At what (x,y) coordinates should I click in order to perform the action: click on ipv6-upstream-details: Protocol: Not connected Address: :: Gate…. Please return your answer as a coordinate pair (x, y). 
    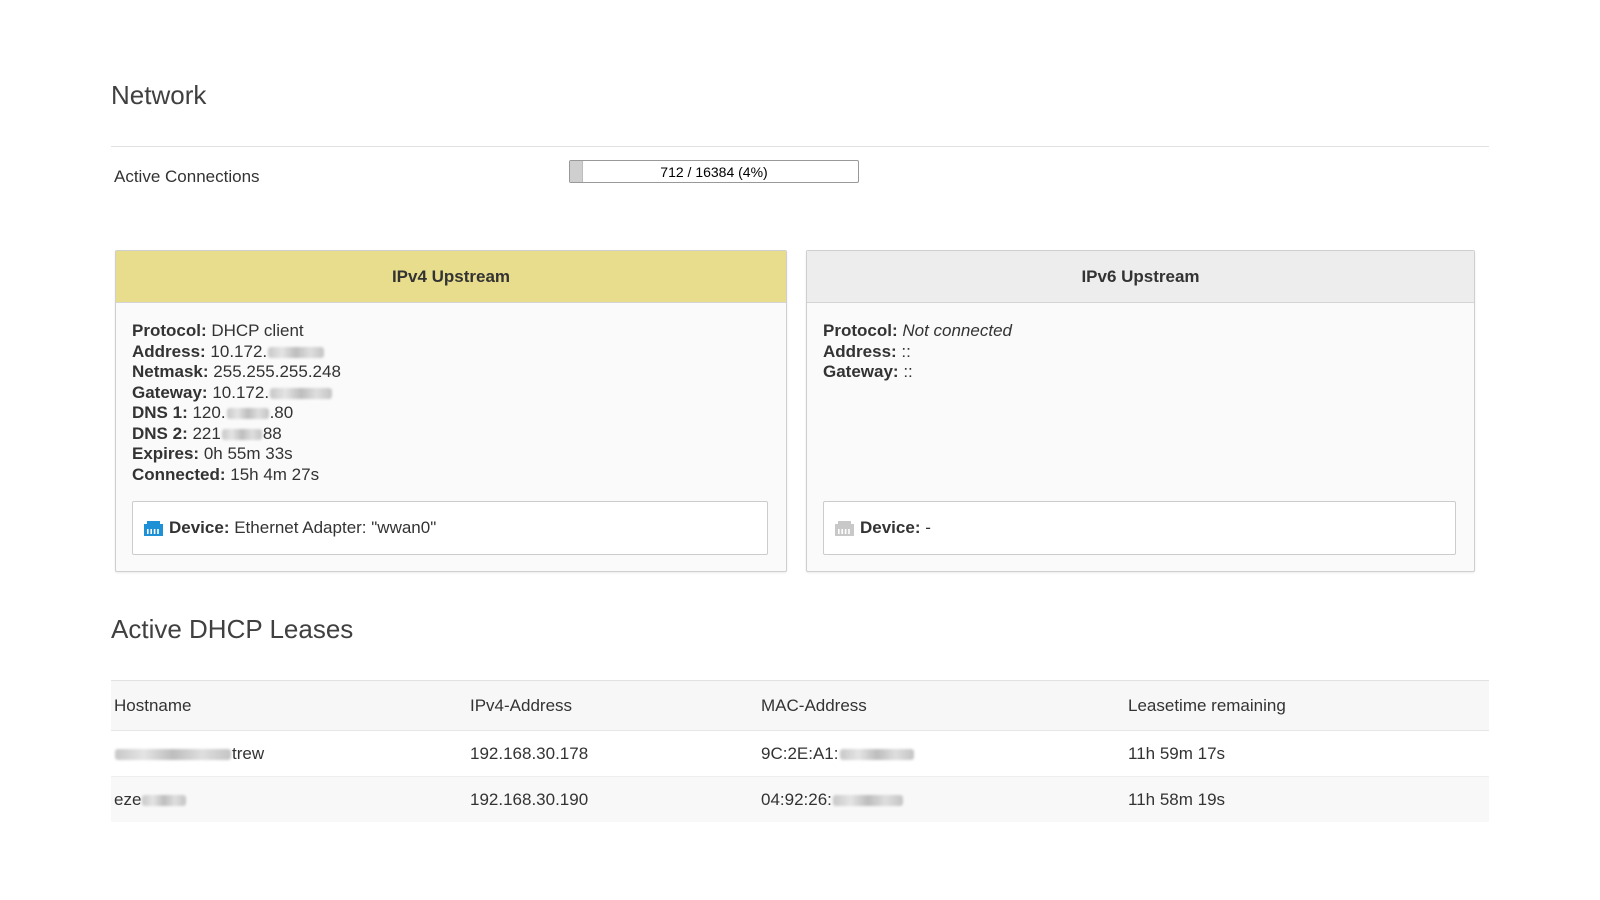
    Looking at the image, I should click on (1140, 403).